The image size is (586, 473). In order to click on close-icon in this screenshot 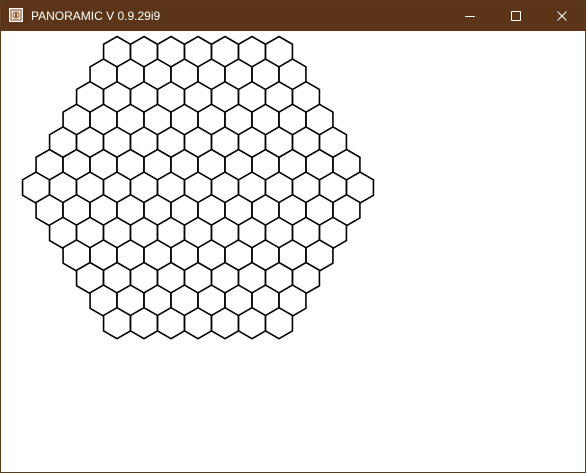, I will do `click(562, 16)`.